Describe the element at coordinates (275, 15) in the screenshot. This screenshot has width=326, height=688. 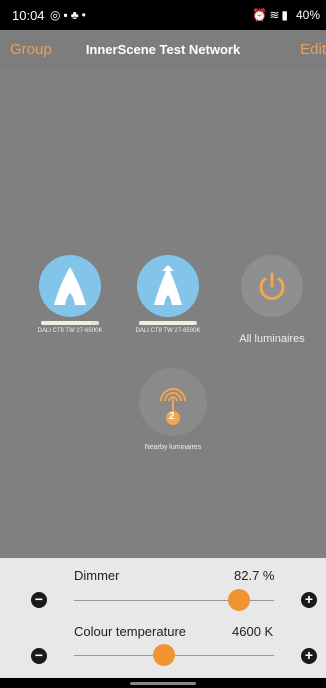
I see `wifi-icon: ≋` at that location.